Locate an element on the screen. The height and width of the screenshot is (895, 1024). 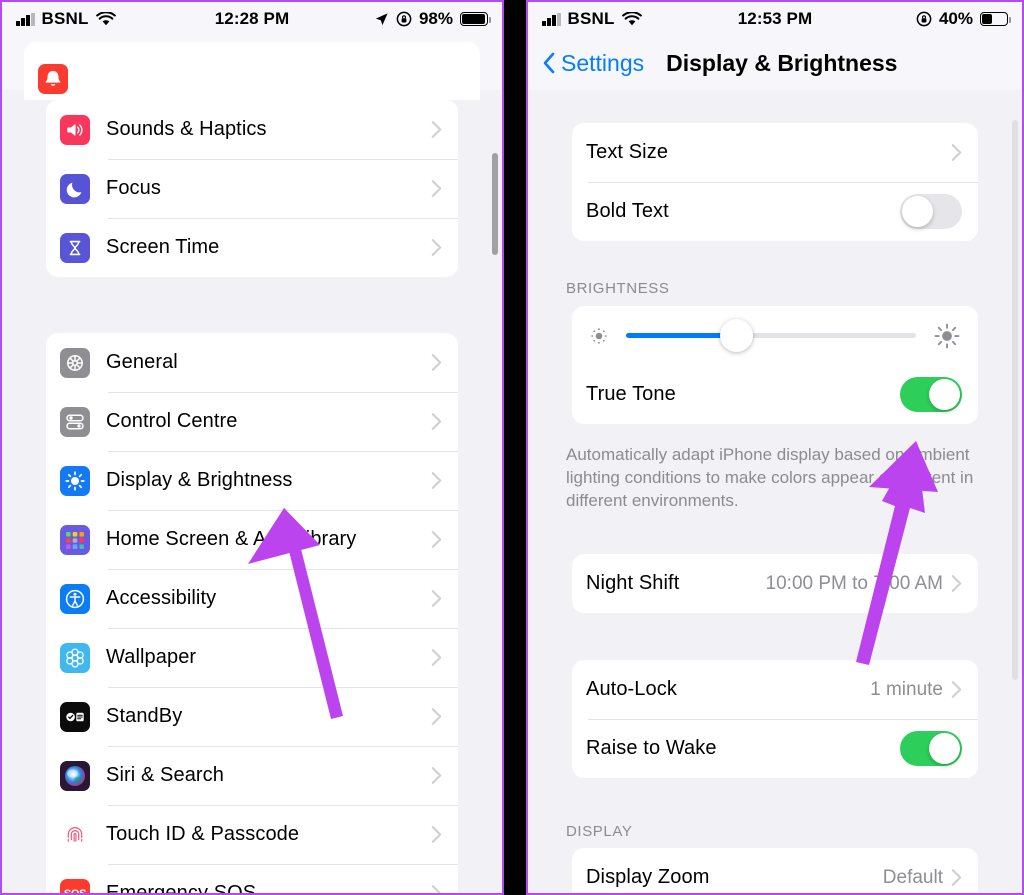
text-settings-group: Text Size Bold Text is located at coordinates (775, 182).